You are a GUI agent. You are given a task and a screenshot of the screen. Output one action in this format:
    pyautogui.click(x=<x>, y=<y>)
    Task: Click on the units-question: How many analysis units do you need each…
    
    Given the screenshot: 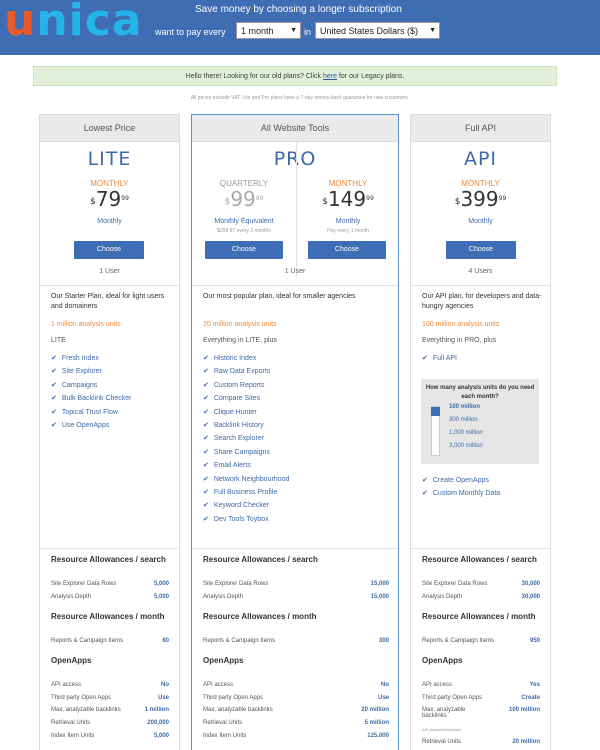 What is the action you would take?
    pyautogui.click(x=480, y=392)
    